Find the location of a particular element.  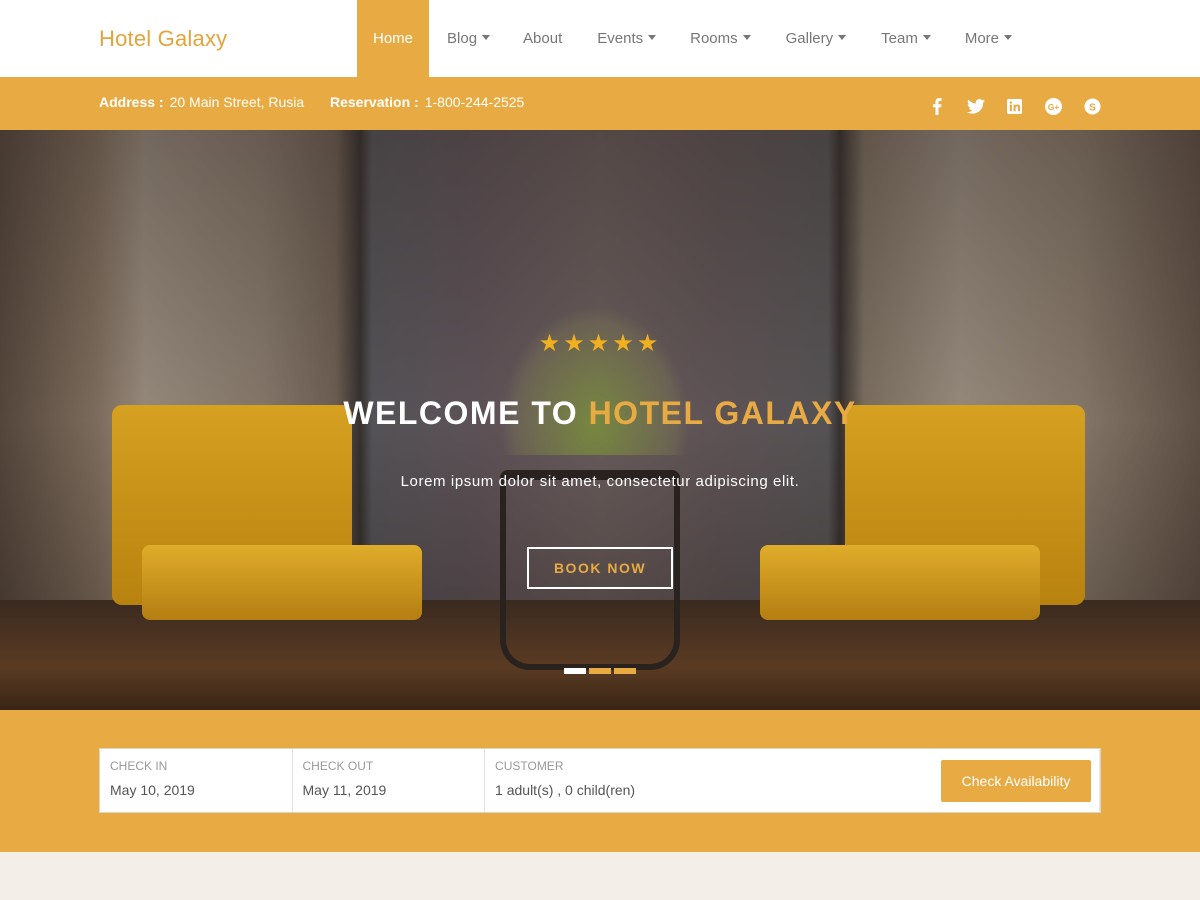

rating-stars-icon: ★★★★★ is located at coordinates (600, 343).